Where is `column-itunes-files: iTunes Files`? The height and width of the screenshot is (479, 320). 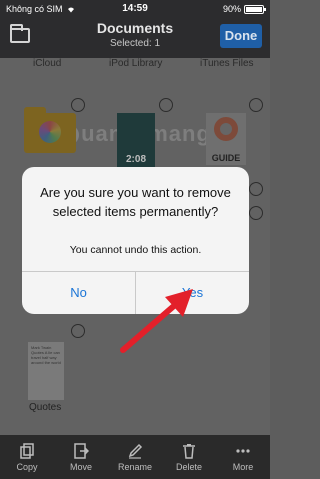 column-itunes-files: iTunes Files is located at coordinates (227, 63).